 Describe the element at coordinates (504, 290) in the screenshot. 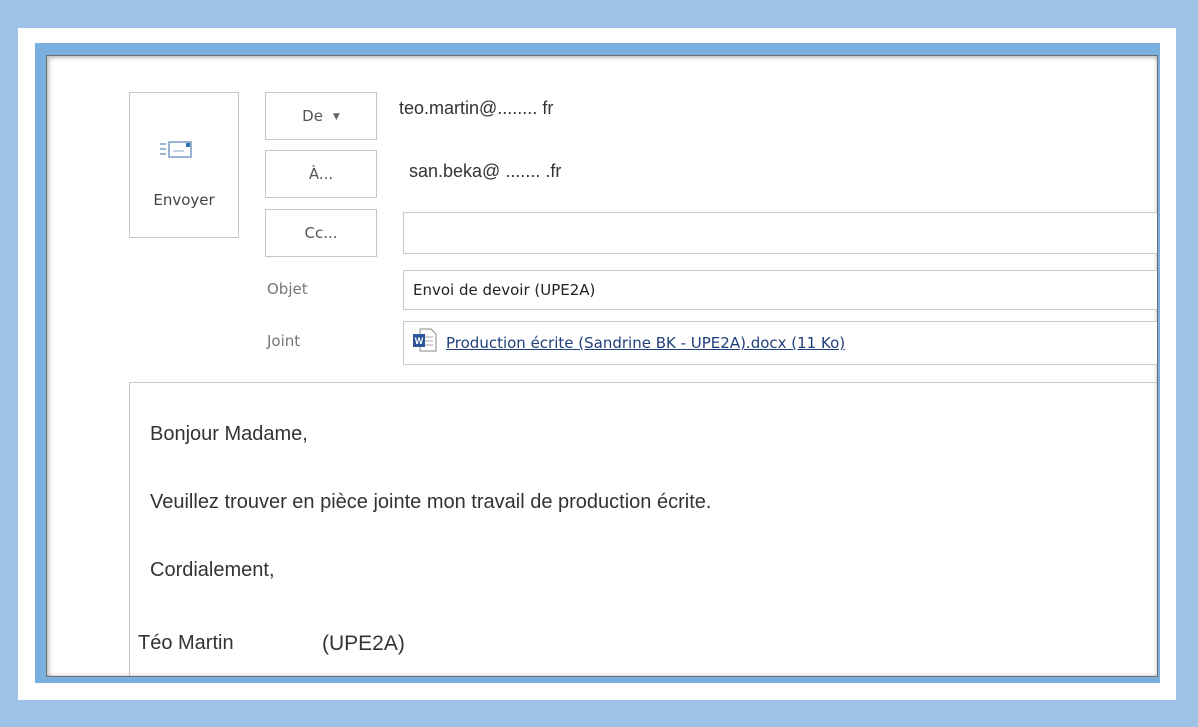

I see `subject-value: Envoi de devoir (UPE2A)` at that location.